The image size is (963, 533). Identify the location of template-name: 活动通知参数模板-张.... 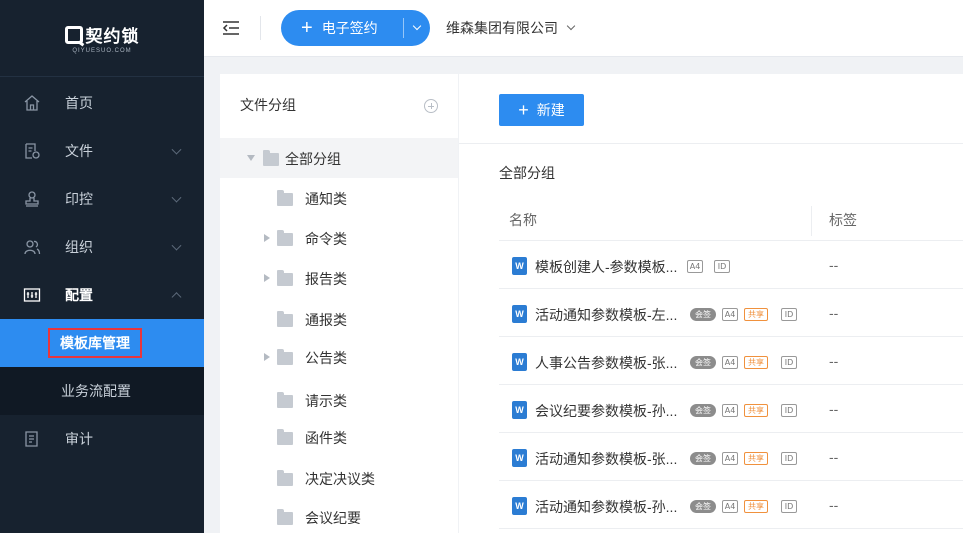
(606, 459).